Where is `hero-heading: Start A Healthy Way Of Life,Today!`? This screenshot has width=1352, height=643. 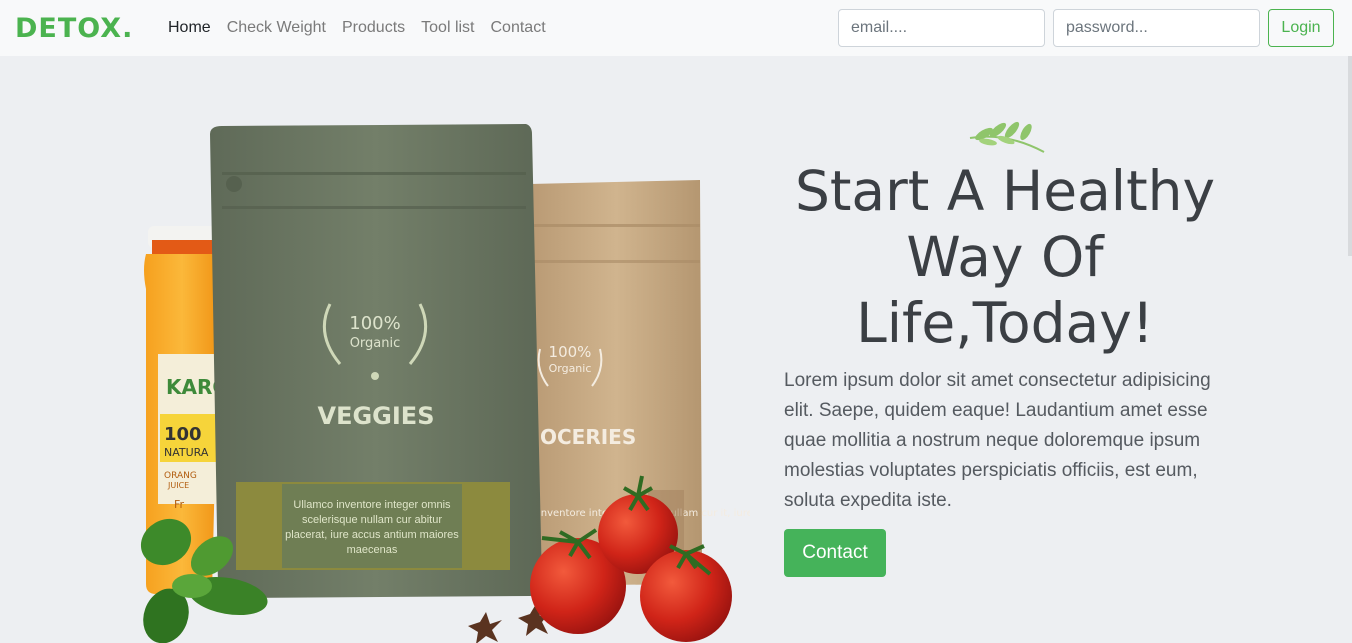 hero-heading: Start A Healthy Way Of Life,Today! is located at coordinates (1005, 257).